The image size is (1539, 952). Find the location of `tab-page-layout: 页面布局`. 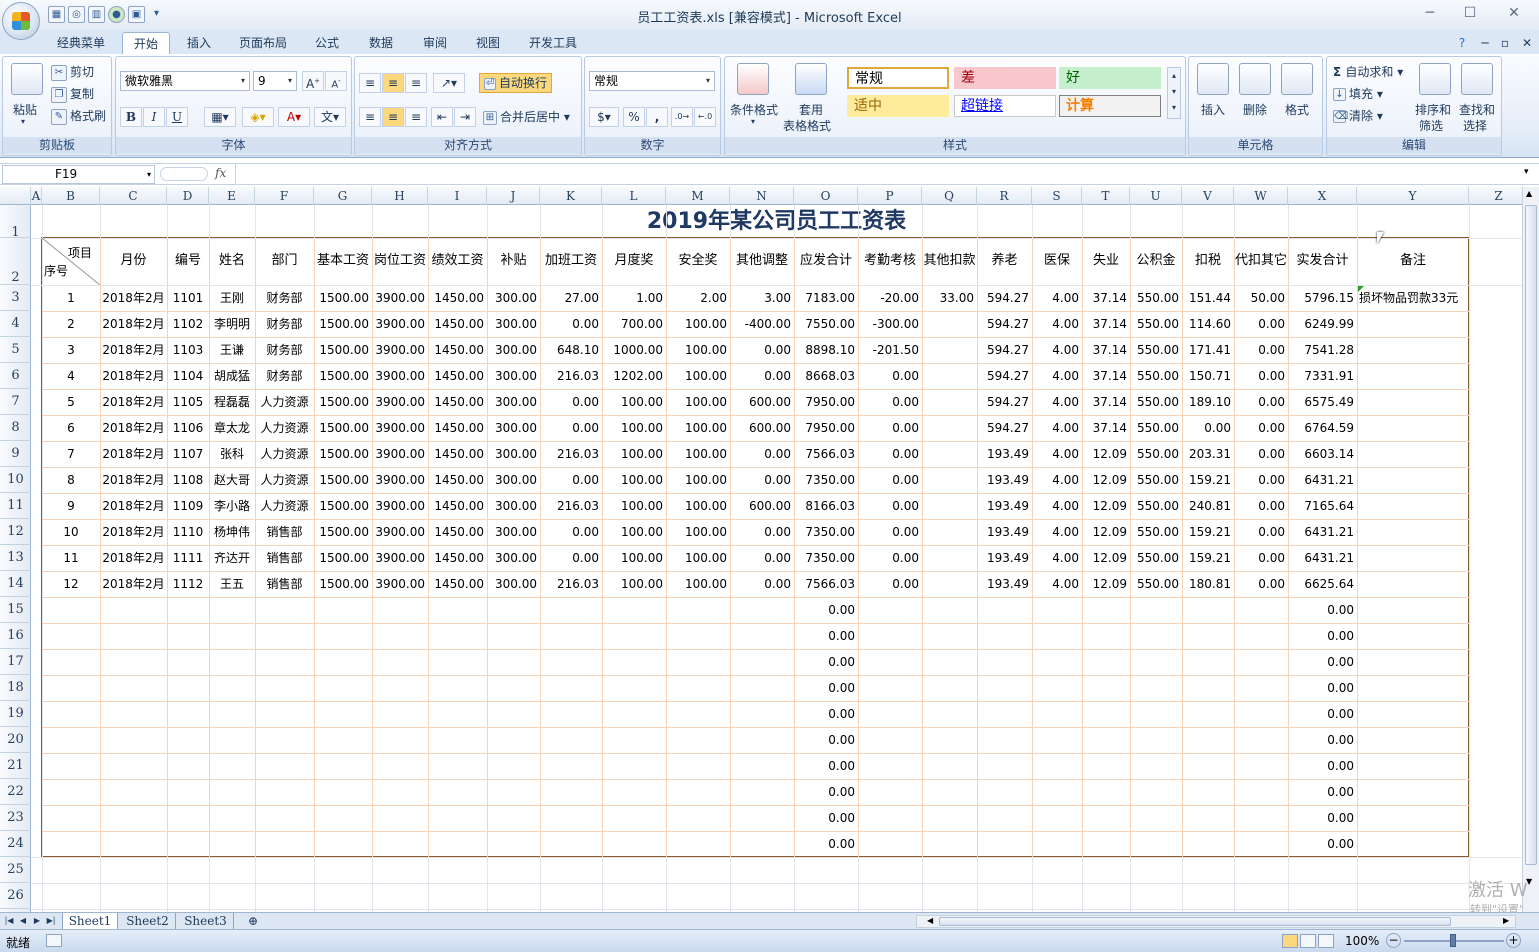

tab-page-layout: 页面布局 is located at coordinates (263, 43).